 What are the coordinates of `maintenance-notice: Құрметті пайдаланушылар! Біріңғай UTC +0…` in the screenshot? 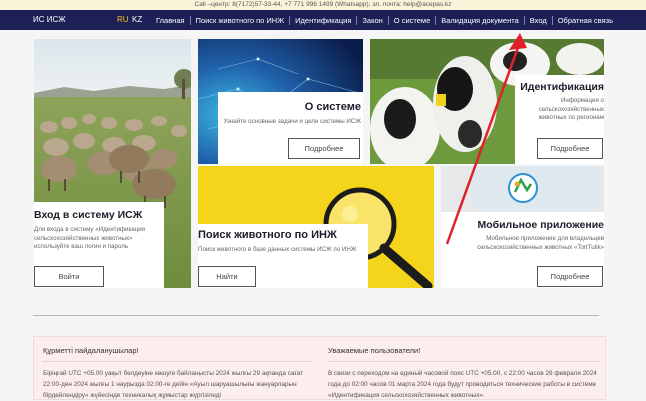 It's located at (319, 368).